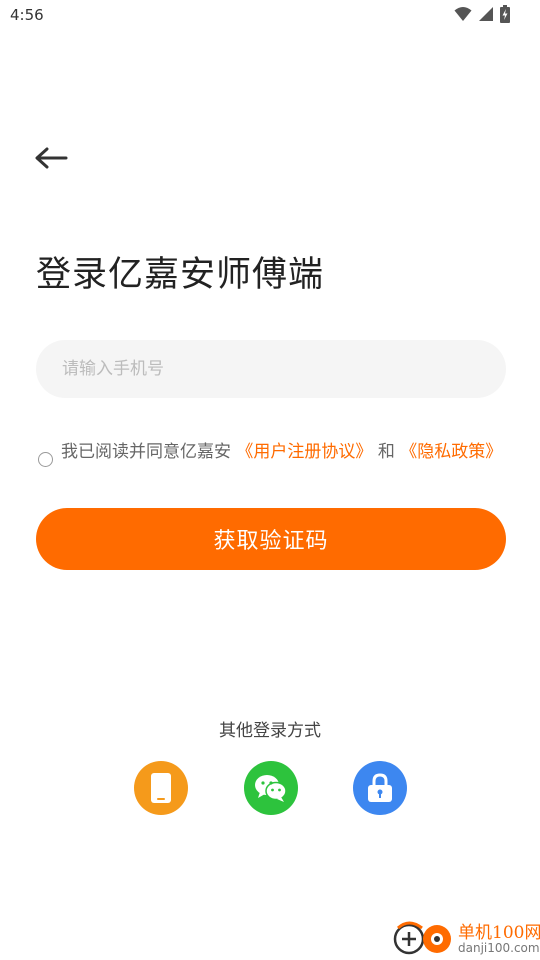 The width and height of the screenshot is (540, 960). I want to click on phone-icon, so click(161, 788).